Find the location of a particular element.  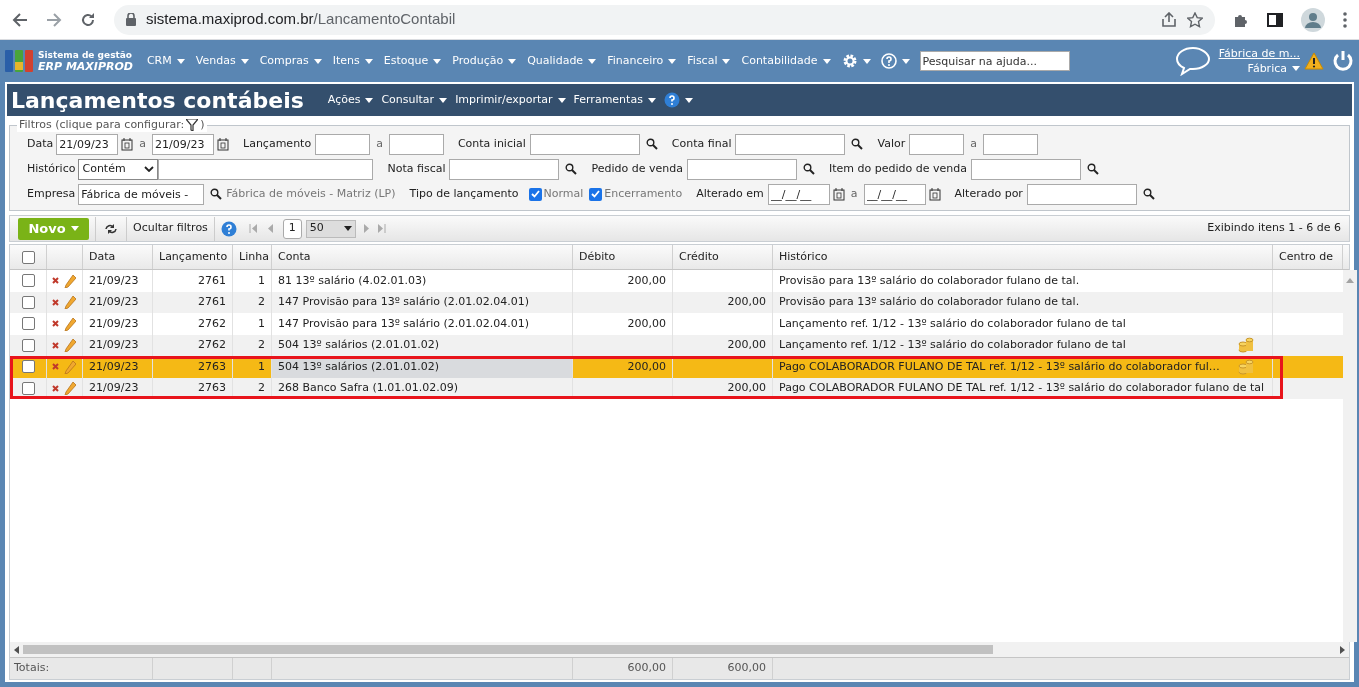

settings-icon is located at coordinates (849, 61).